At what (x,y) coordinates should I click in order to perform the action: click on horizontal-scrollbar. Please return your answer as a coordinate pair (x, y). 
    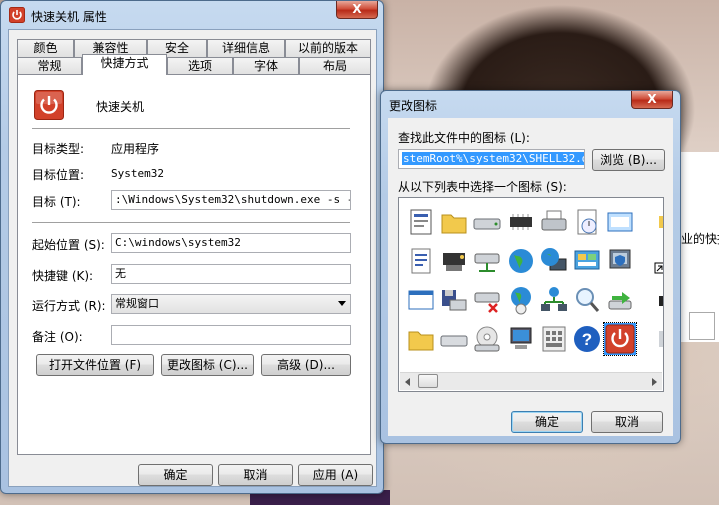
    Looking at the image, I should click on (531, 381).